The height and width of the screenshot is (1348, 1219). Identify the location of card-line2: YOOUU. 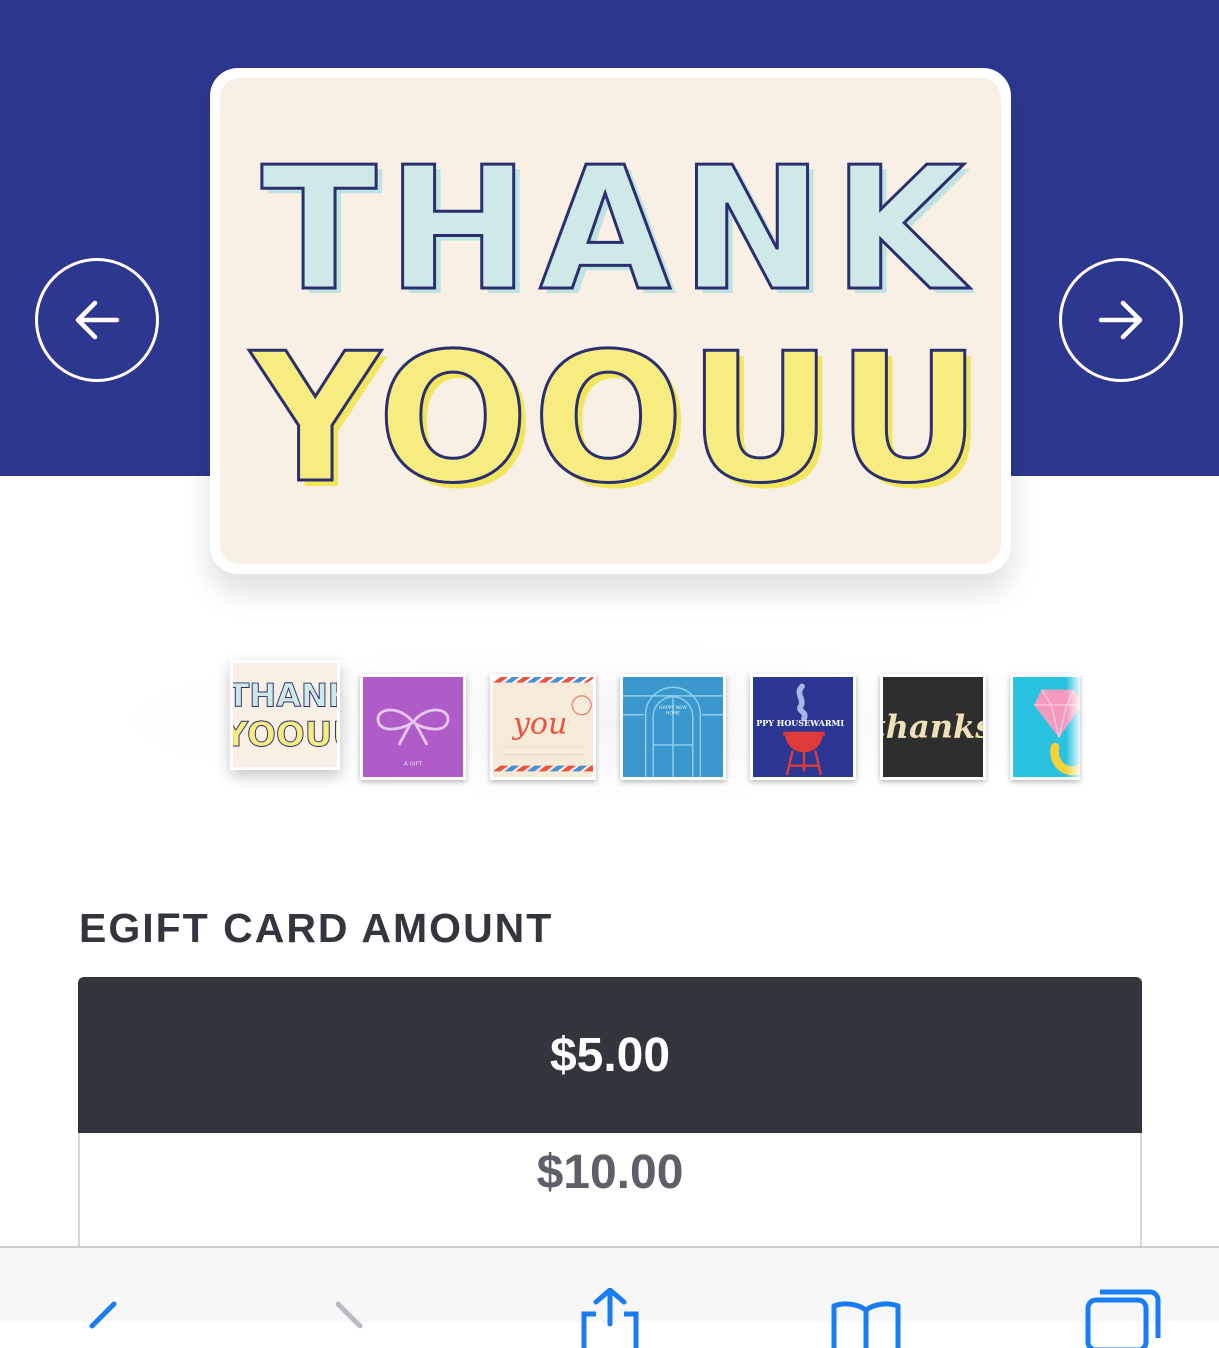
(617, 418).